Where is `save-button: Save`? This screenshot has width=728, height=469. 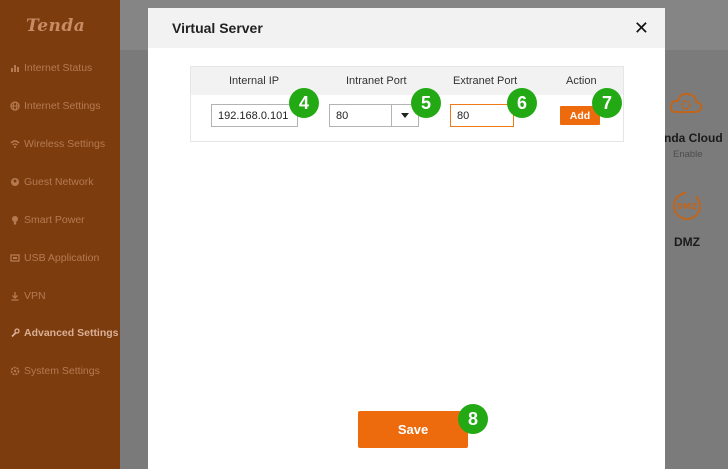
save-button: Save is located at coordinates (413, 429).